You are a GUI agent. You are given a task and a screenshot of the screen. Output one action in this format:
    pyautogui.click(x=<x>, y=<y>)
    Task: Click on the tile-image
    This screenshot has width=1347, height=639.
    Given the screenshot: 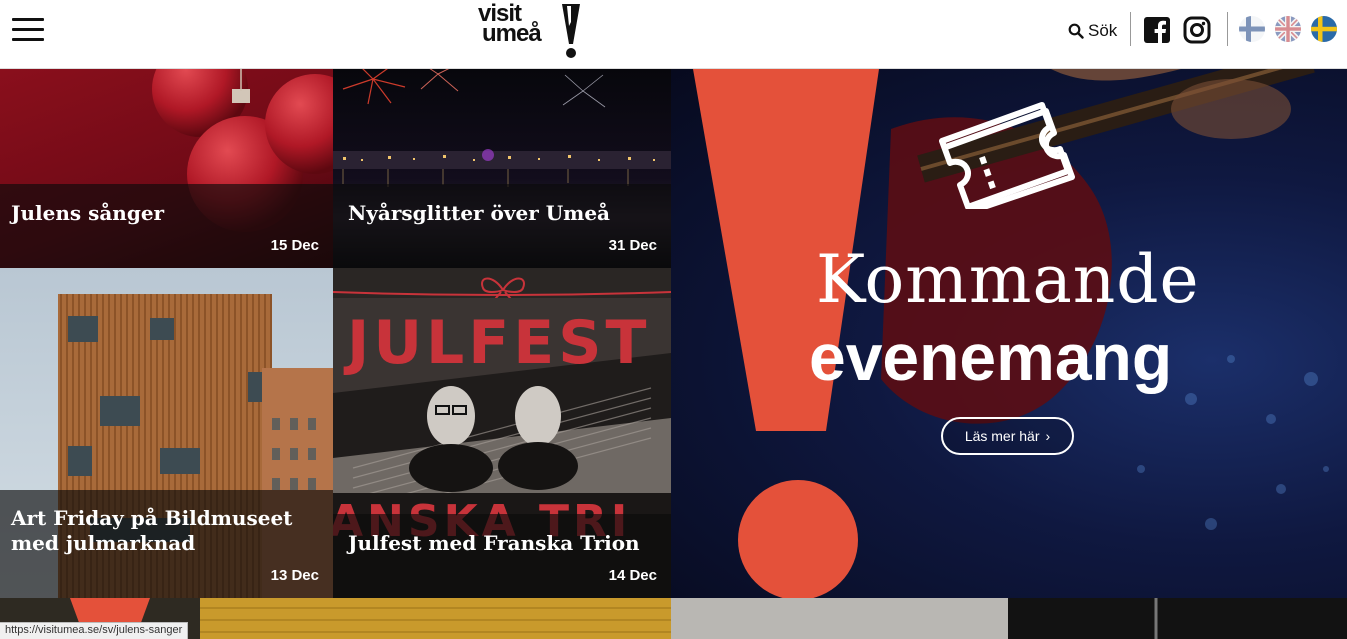 What is the action you would take?
    pyautogui.click(x=1156, y=618)
    